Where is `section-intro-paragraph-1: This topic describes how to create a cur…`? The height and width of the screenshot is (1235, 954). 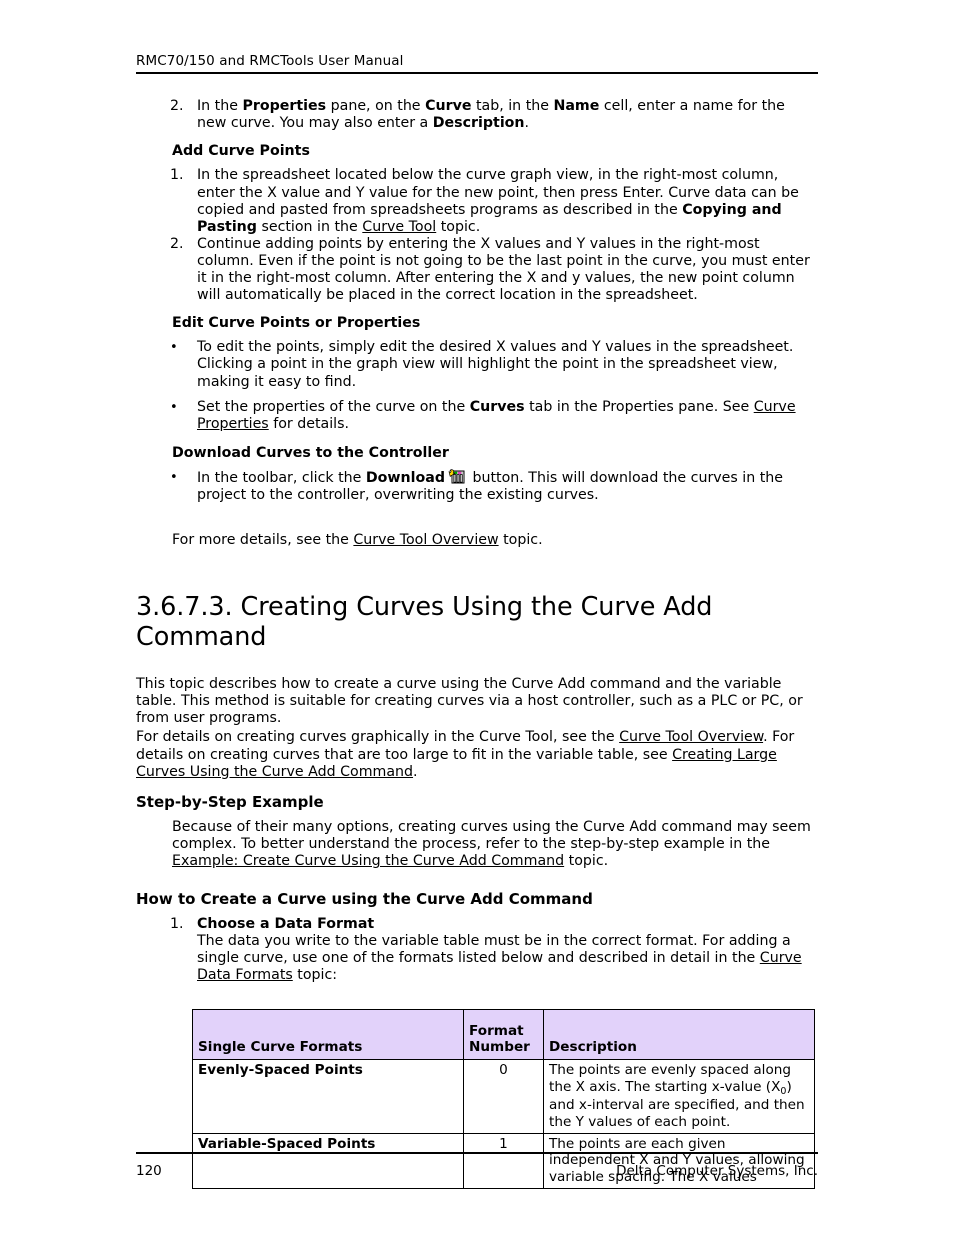 section-intro-paragraph-1: This topic describes how to create a cur… is located at coordinates (469, 701).